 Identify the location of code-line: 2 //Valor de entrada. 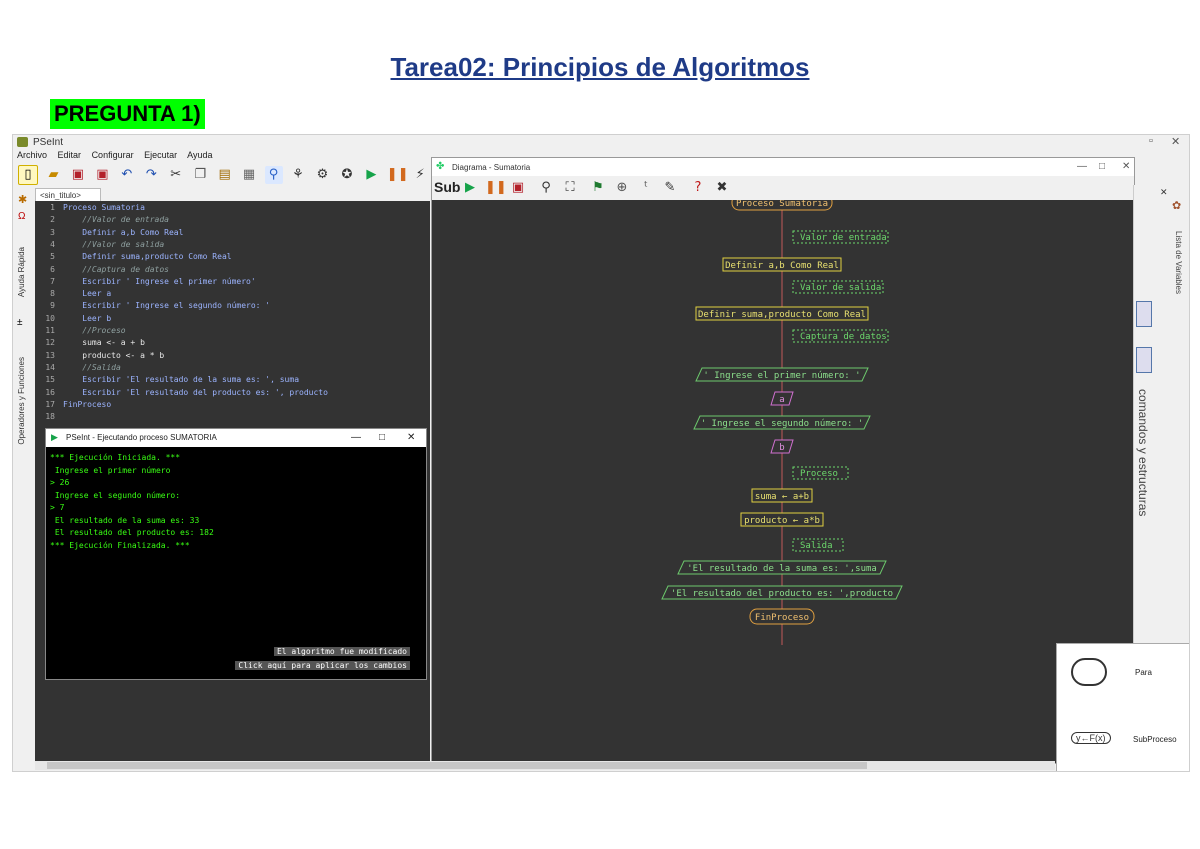
(102, 221).